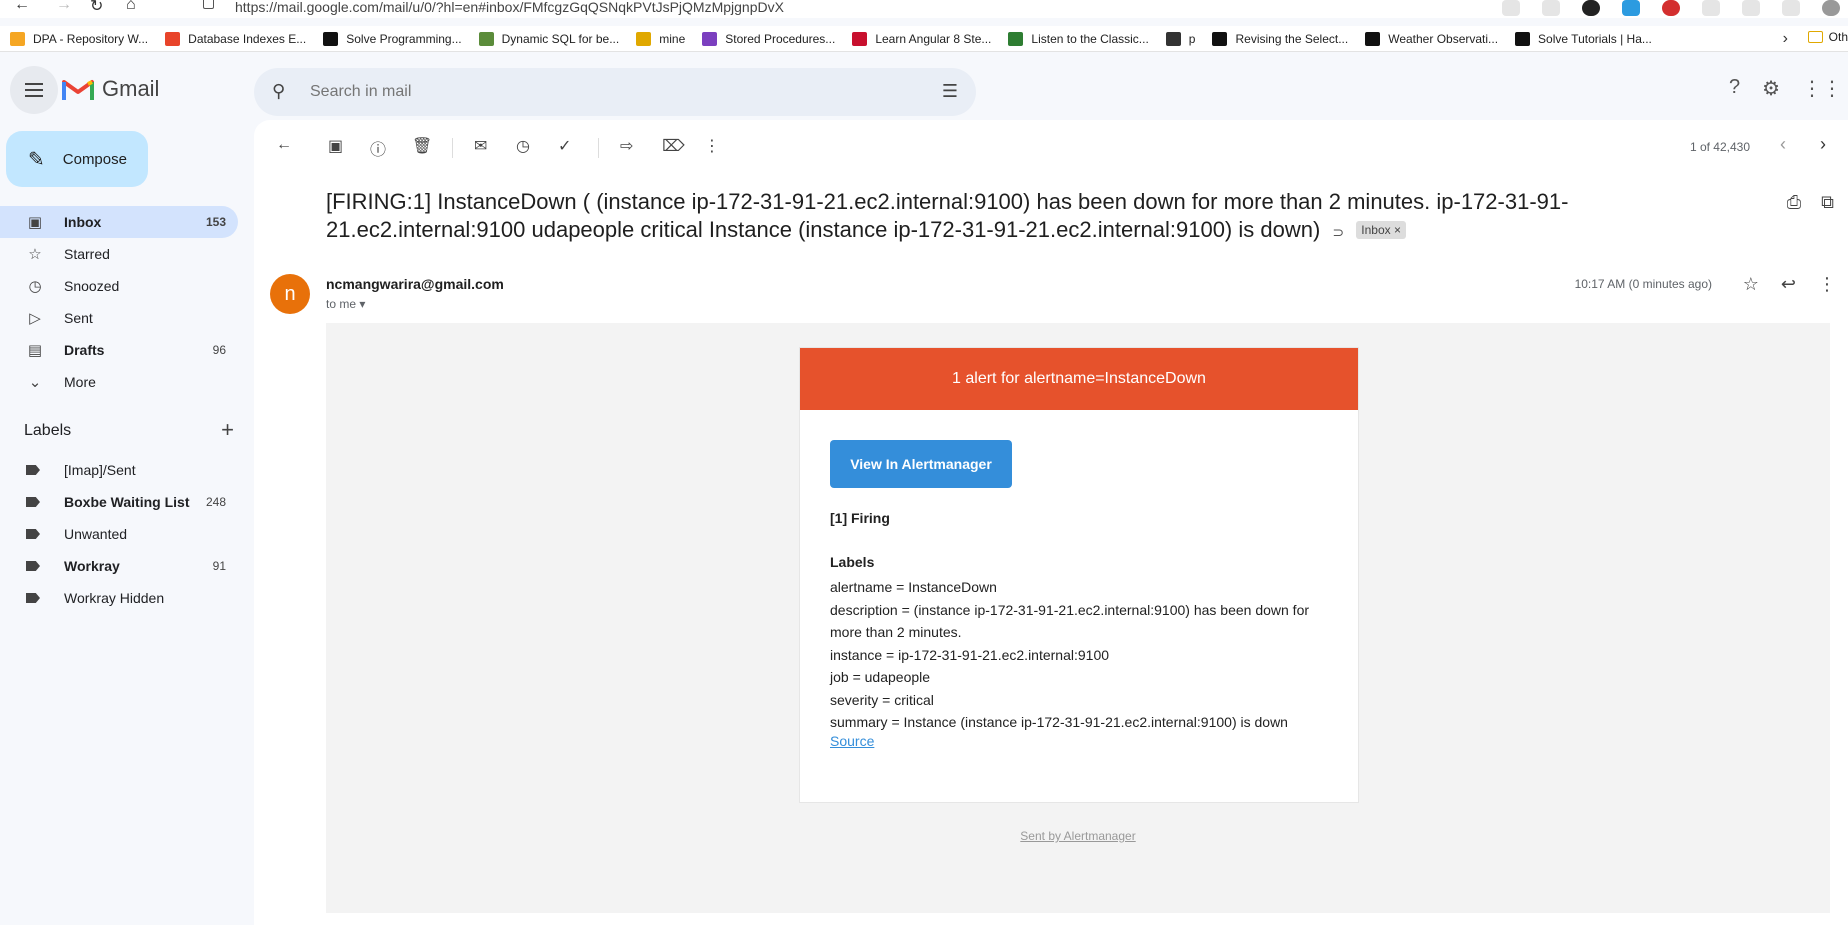 The width and height of the screenshot is (1848, 925). Describe the element at coordinates (36, 159) in the screenshot. I see `pencil-icon: ✎` at that location.